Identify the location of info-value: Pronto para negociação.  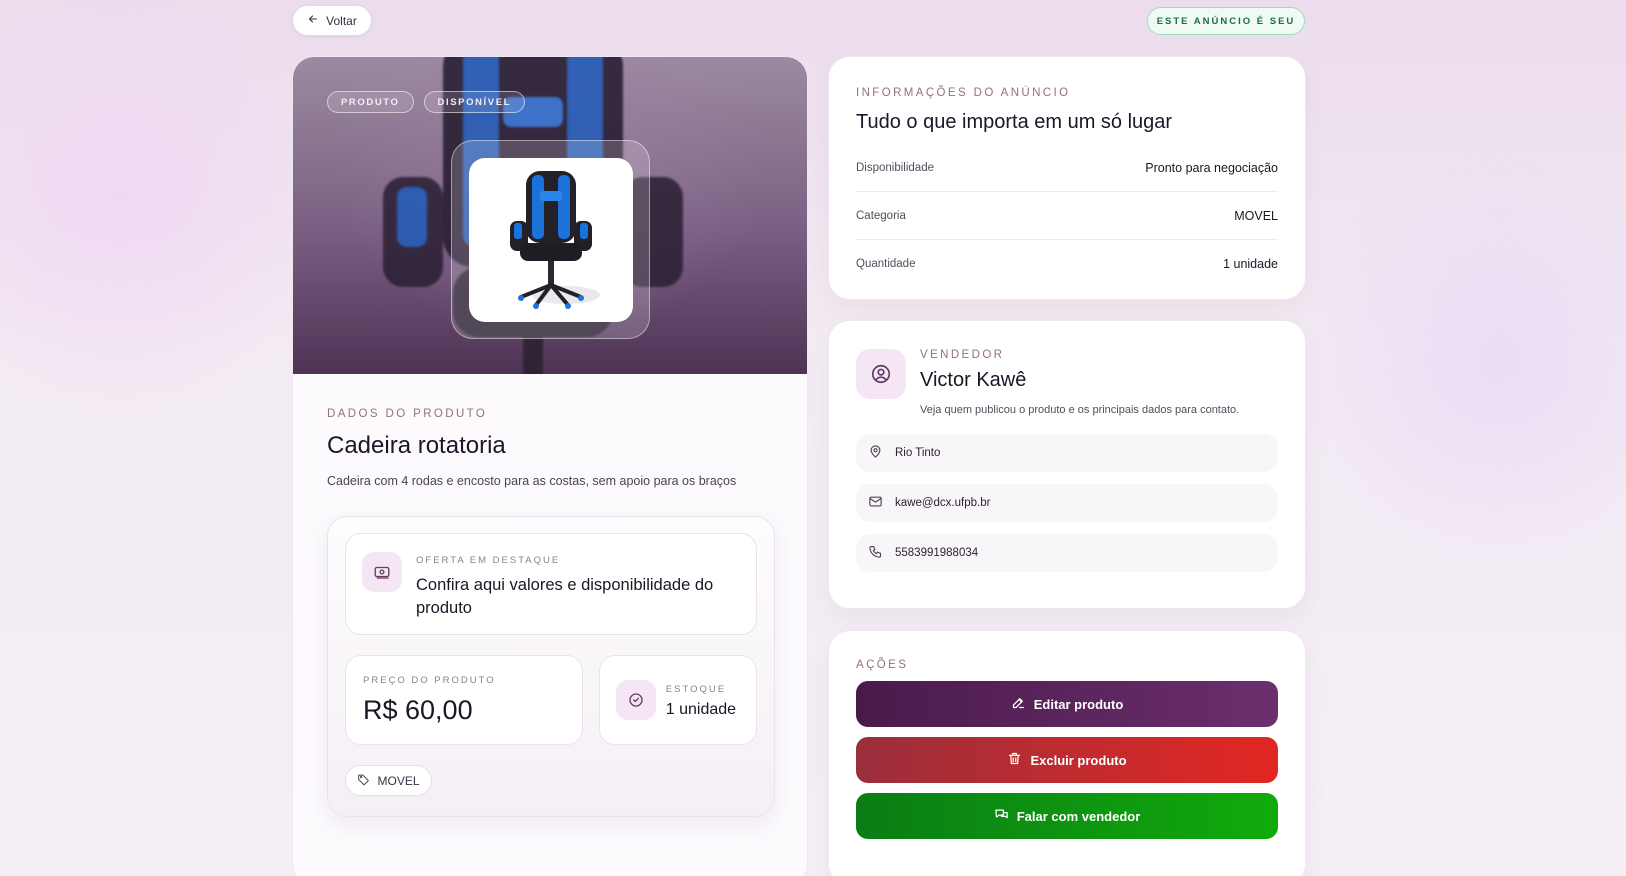
(1211, 167).